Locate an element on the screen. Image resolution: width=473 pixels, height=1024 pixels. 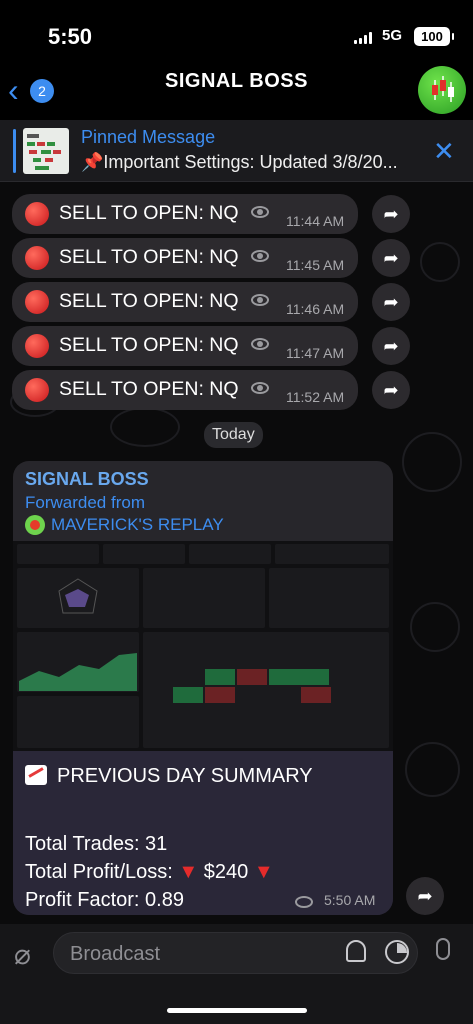
message-bubble: SELL TO OPEN: NQ 11:46 AM is located at coordinates (185, 302).